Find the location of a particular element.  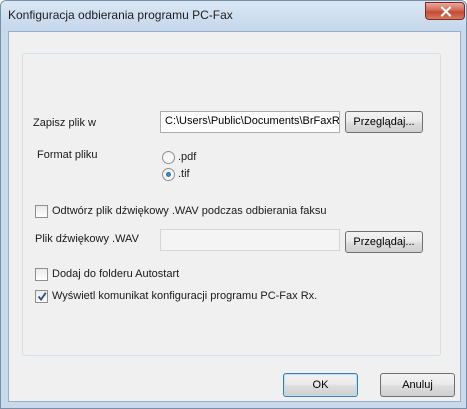

autostart-label: Dodaj do folderu Autostart is located at coordinates (115, 274).